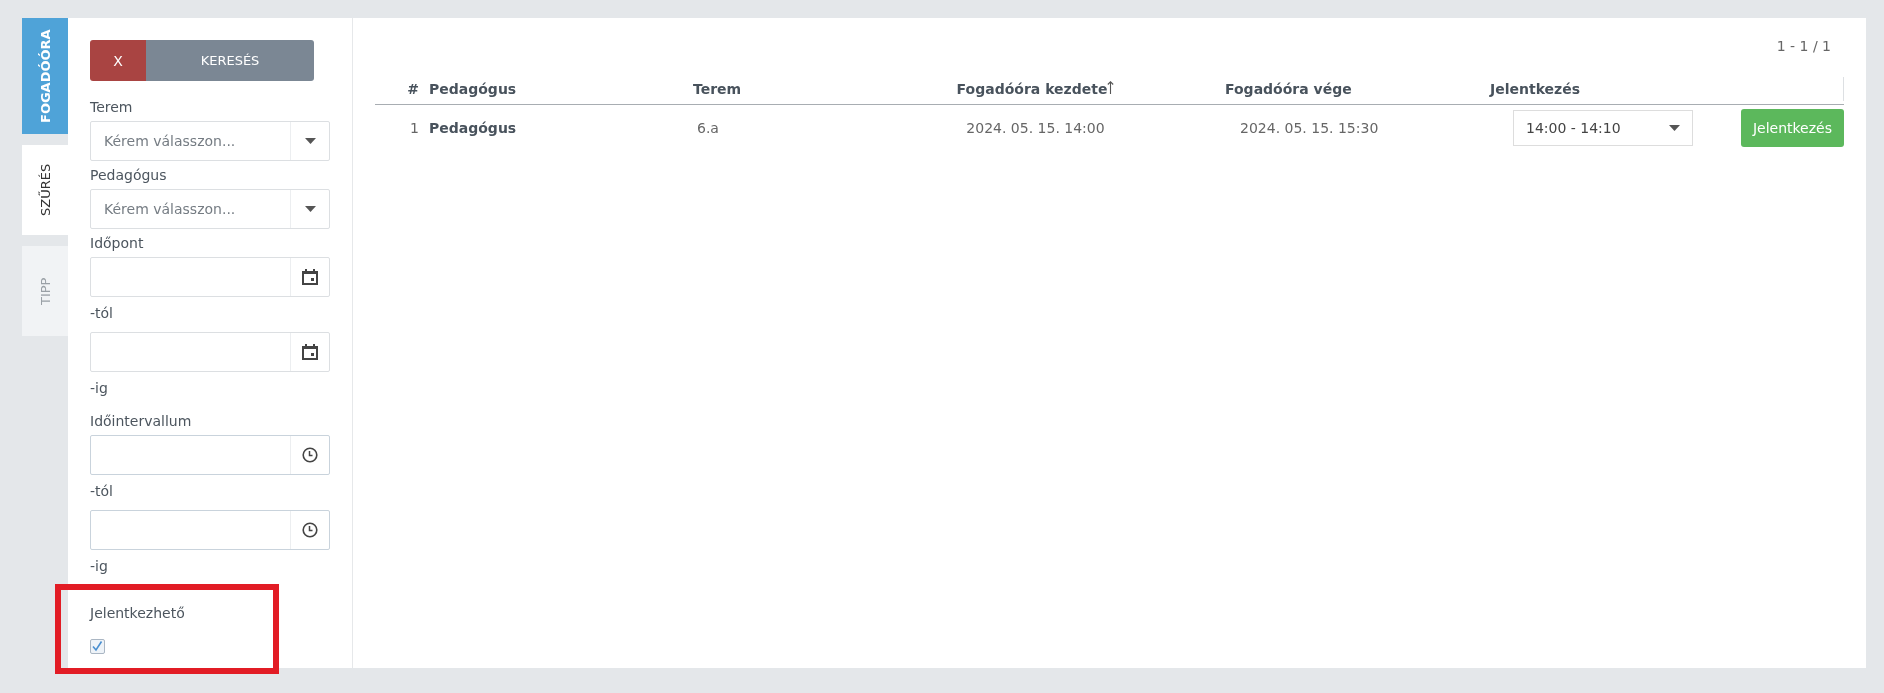  What do you see at coordinates (112, 107) in the screenshot?
I see `field-label: Terem` at bounding box center [112, 107].